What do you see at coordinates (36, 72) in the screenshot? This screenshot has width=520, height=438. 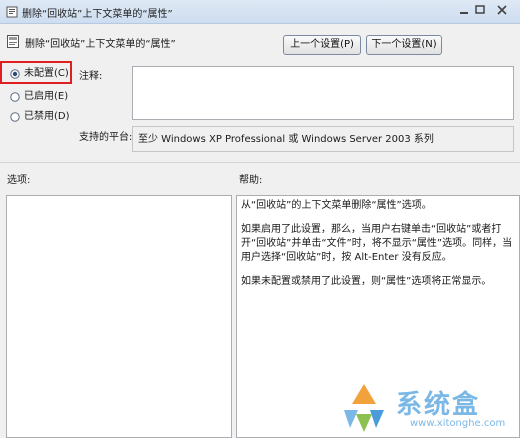 I see `highlight-annotation-box` at bounding box center [36, 72].